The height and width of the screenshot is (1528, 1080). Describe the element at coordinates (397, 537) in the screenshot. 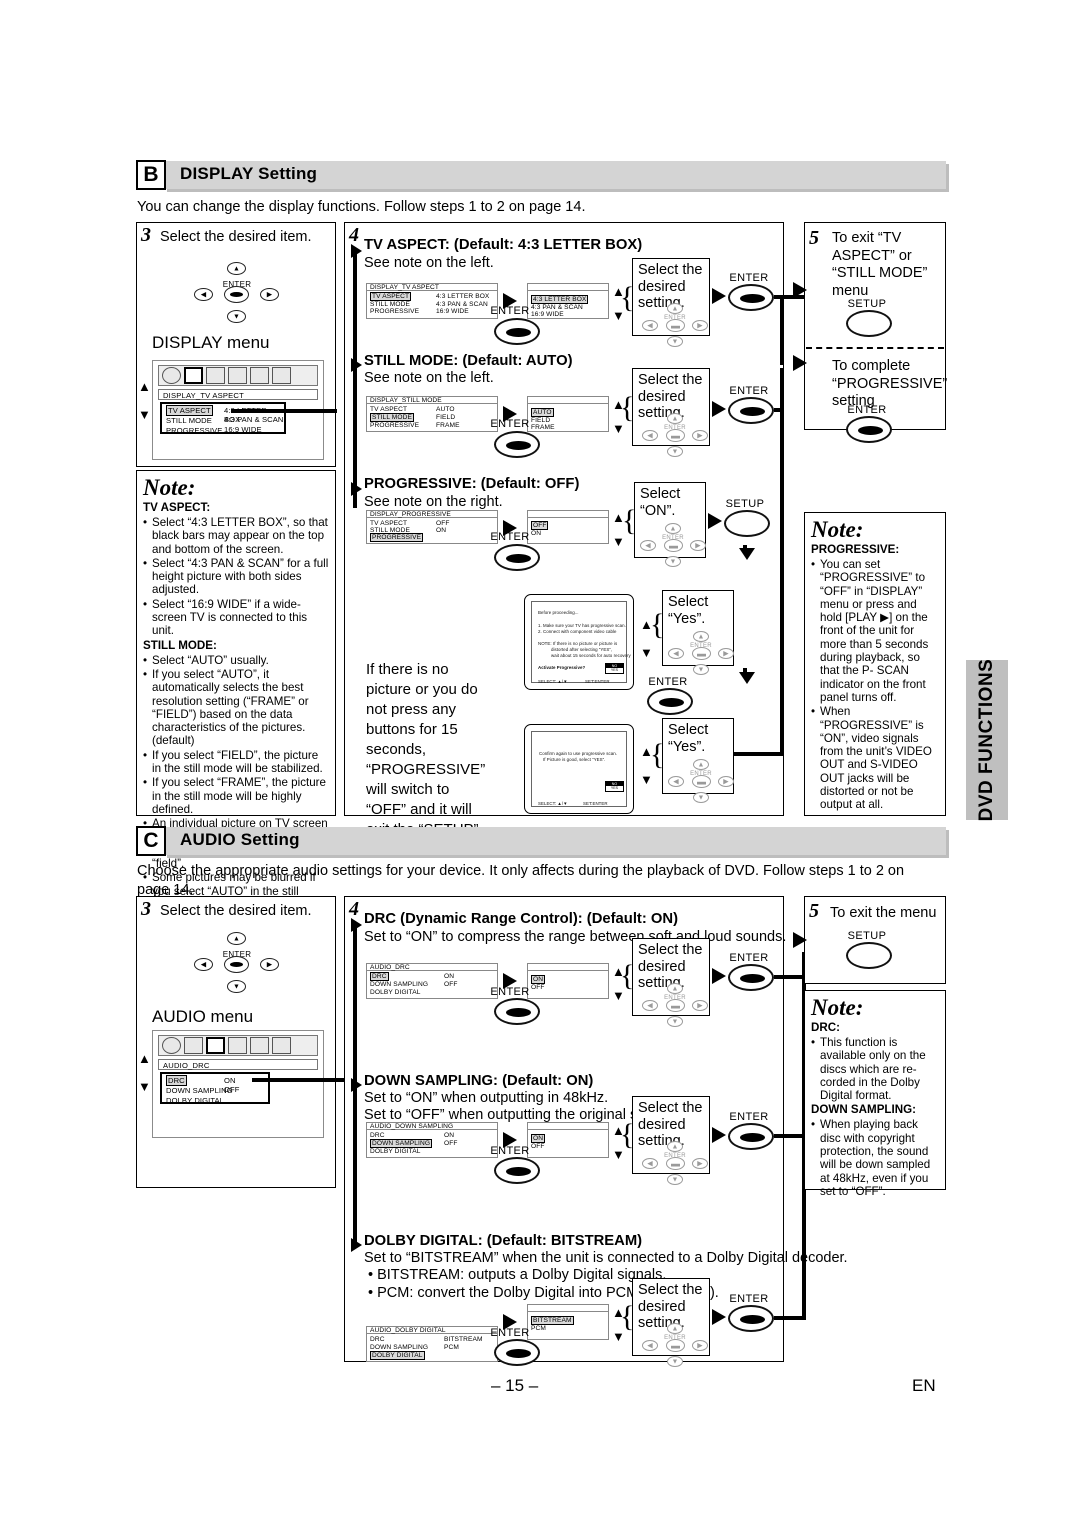

I see `osd-row-label: PROGRESSIVE` at that location.